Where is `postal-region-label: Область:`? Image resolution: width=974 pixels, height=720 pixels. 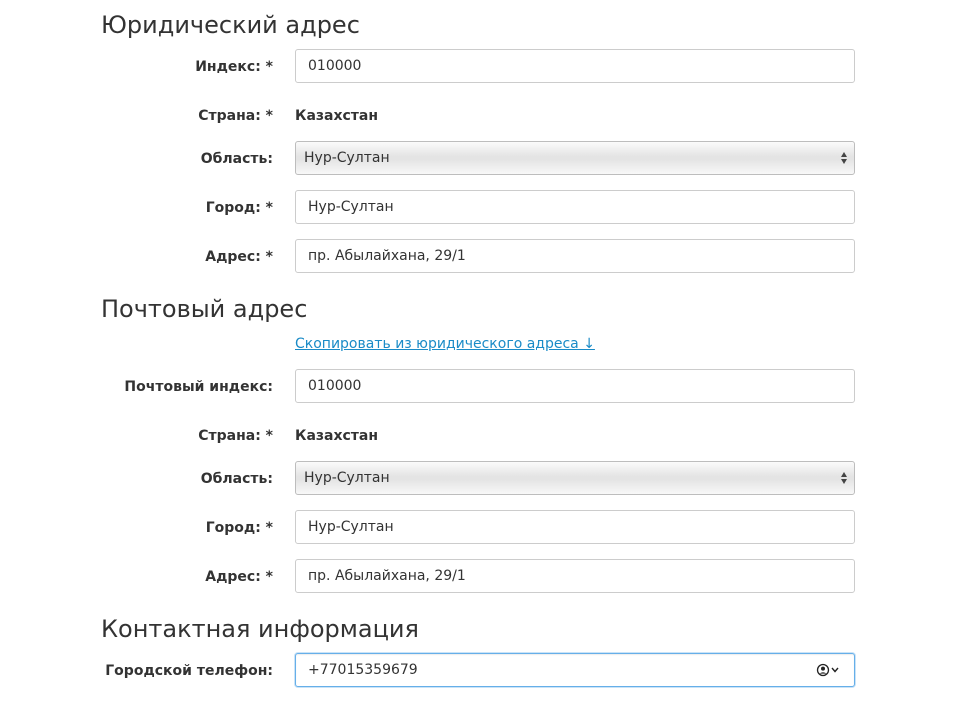 postal-region-label: Область: is located at coordinates (236, 479).